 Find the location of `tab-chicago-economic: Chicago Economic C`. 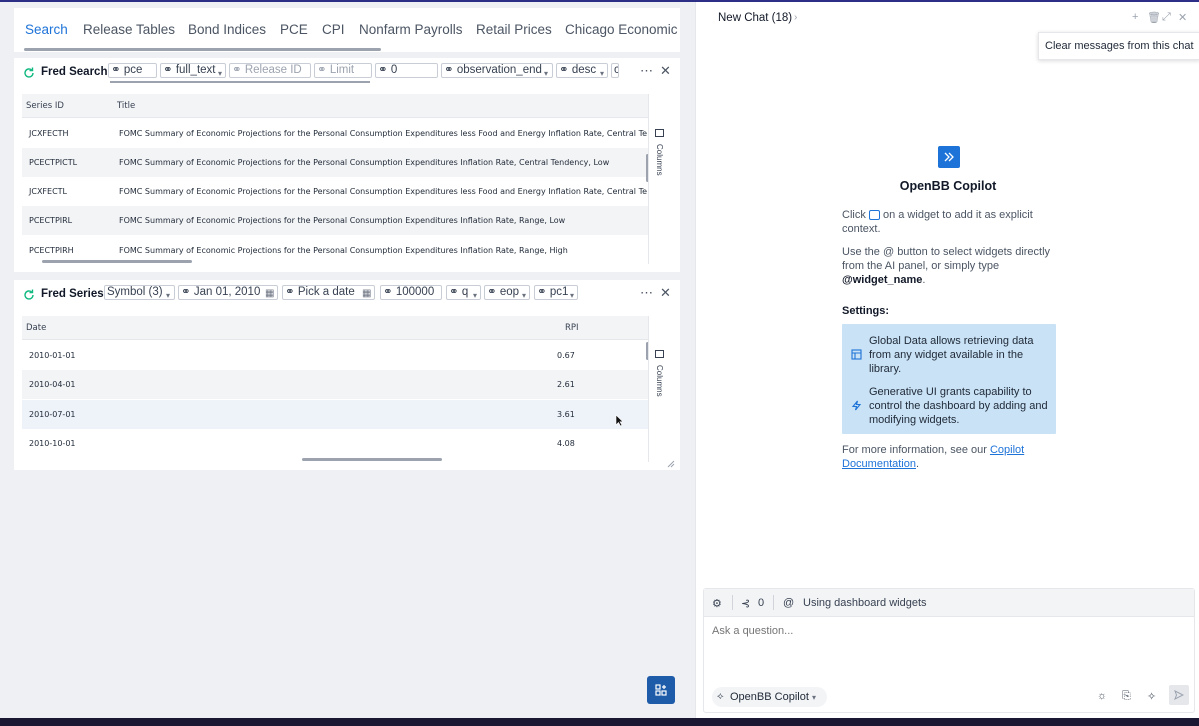

tab-chicago-economic: Chicago Economic C is located at coordinates (622, 29).